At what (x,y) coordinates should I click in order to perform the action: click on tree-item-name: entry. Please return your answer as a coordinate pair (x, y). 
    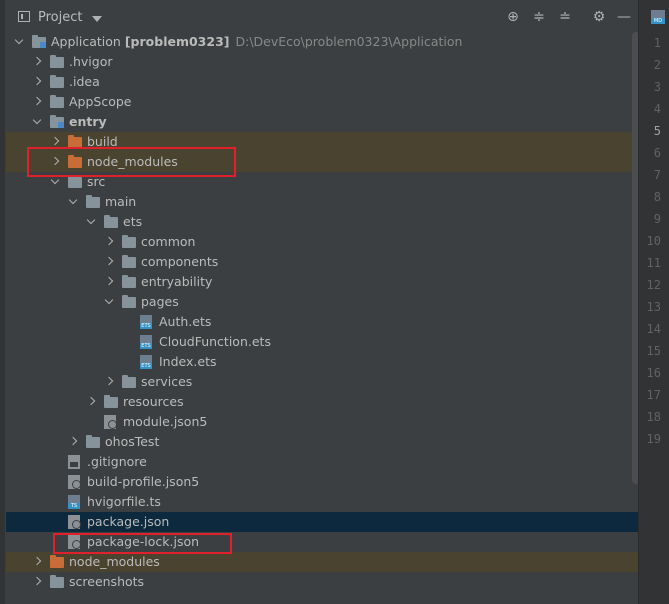
    Looking at the image, I should click on (88, 121).